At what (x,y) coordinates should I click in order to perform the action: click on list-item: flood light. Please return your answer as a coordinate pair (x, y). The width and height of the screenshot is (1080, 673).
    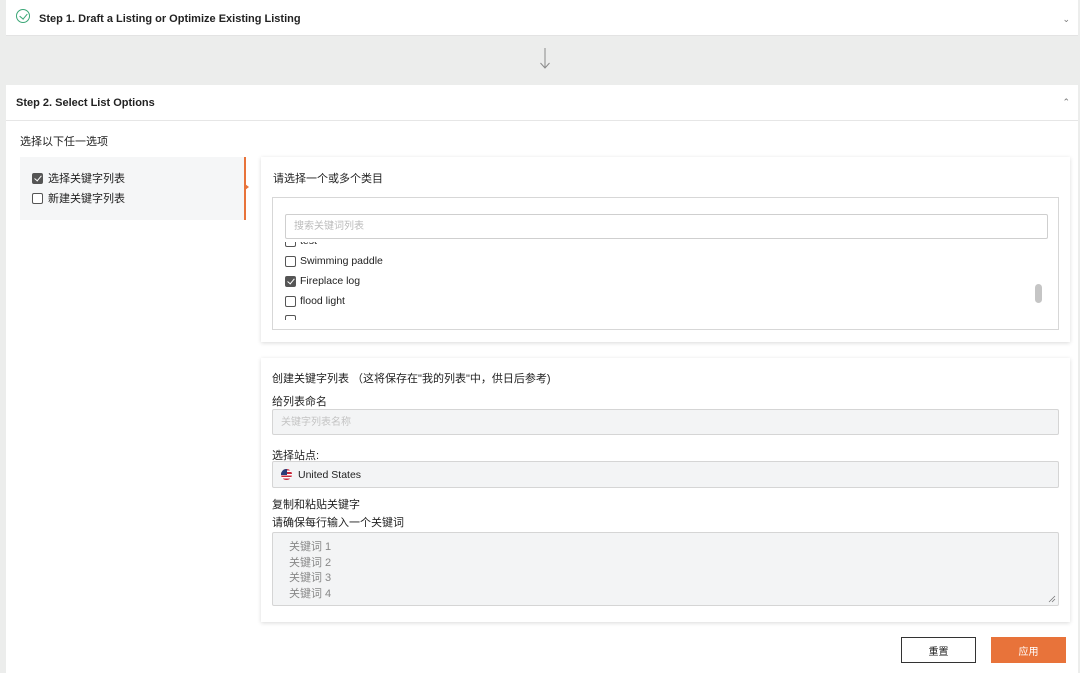
    Looking at the image, I should click on (315, 301).